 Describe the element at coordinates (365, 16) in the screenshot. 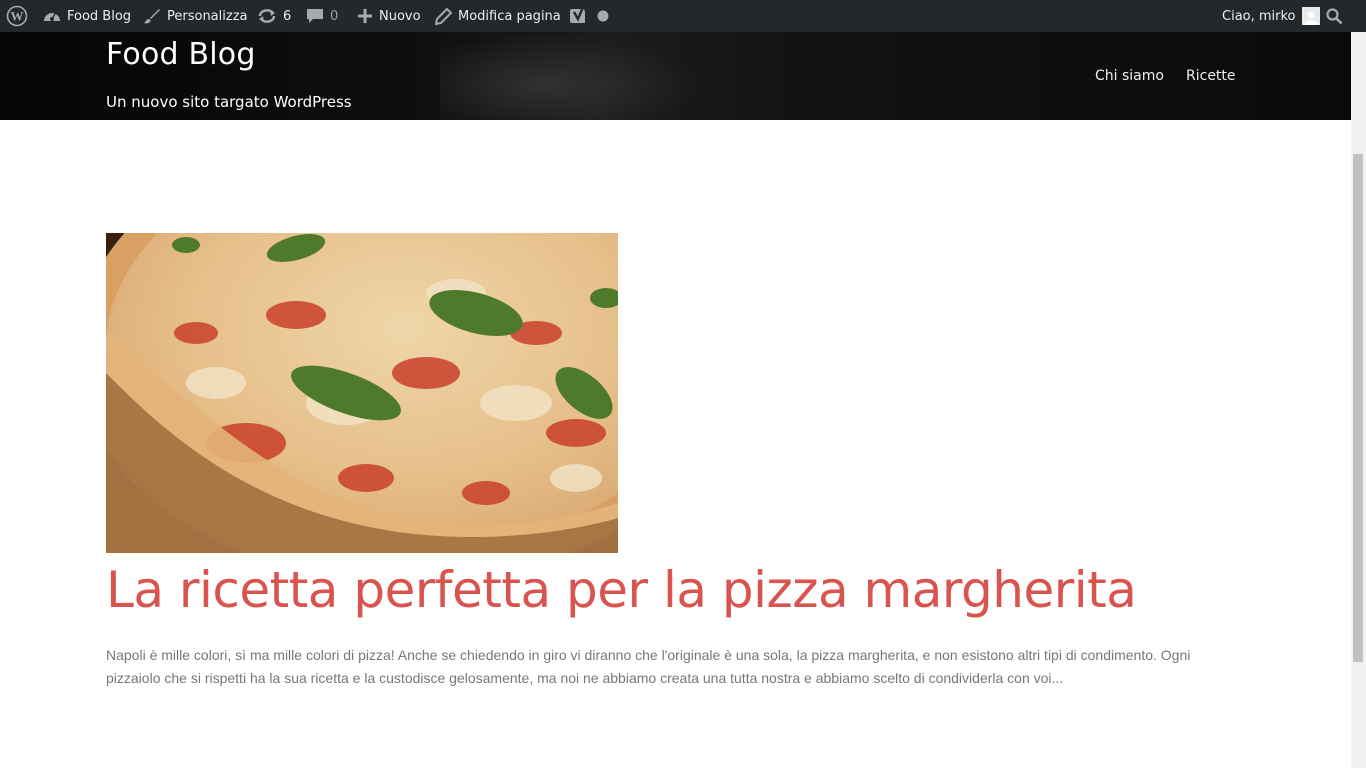

I see `plus-icon` at that location.